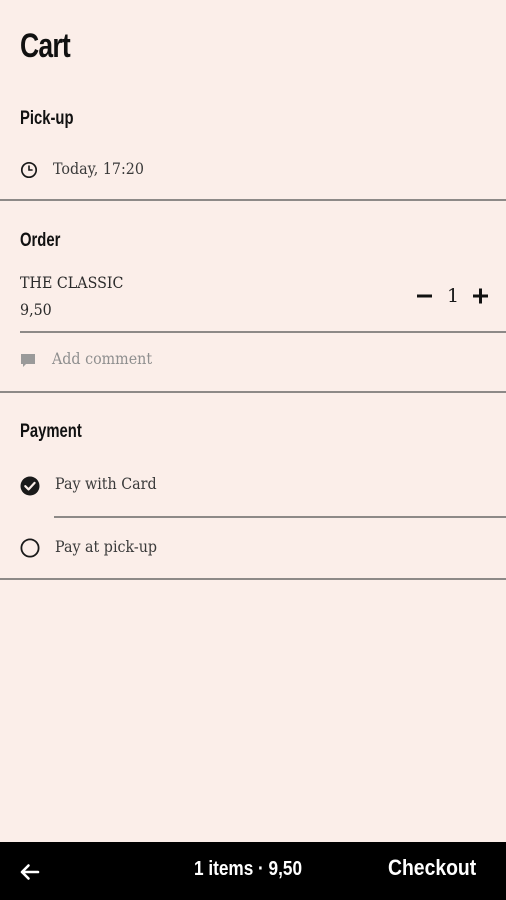 The image size is (506, 900). I want to click on quantity-value: 1, so click(453, 296).